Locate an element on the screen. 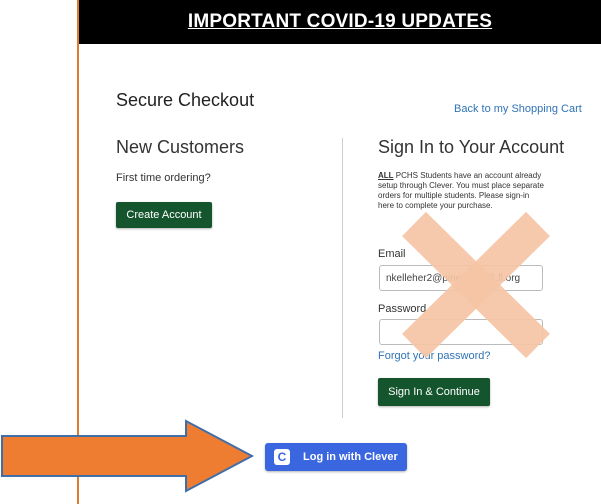 The image size is (601, 504). covid-banner-link: IMPORTANT COVID-19 UPDATES is located at coordinates (340, 22).